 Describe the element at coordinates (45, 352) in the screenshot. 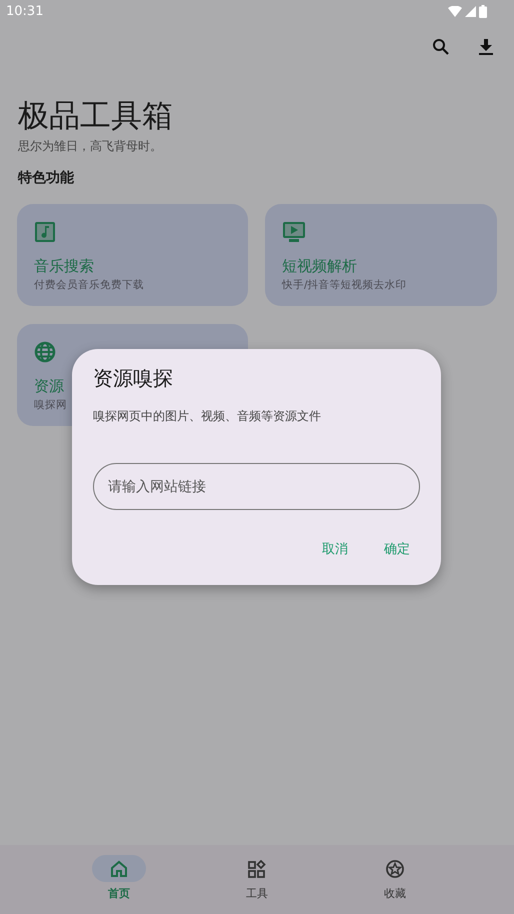

I see `globe-icon` at that location.